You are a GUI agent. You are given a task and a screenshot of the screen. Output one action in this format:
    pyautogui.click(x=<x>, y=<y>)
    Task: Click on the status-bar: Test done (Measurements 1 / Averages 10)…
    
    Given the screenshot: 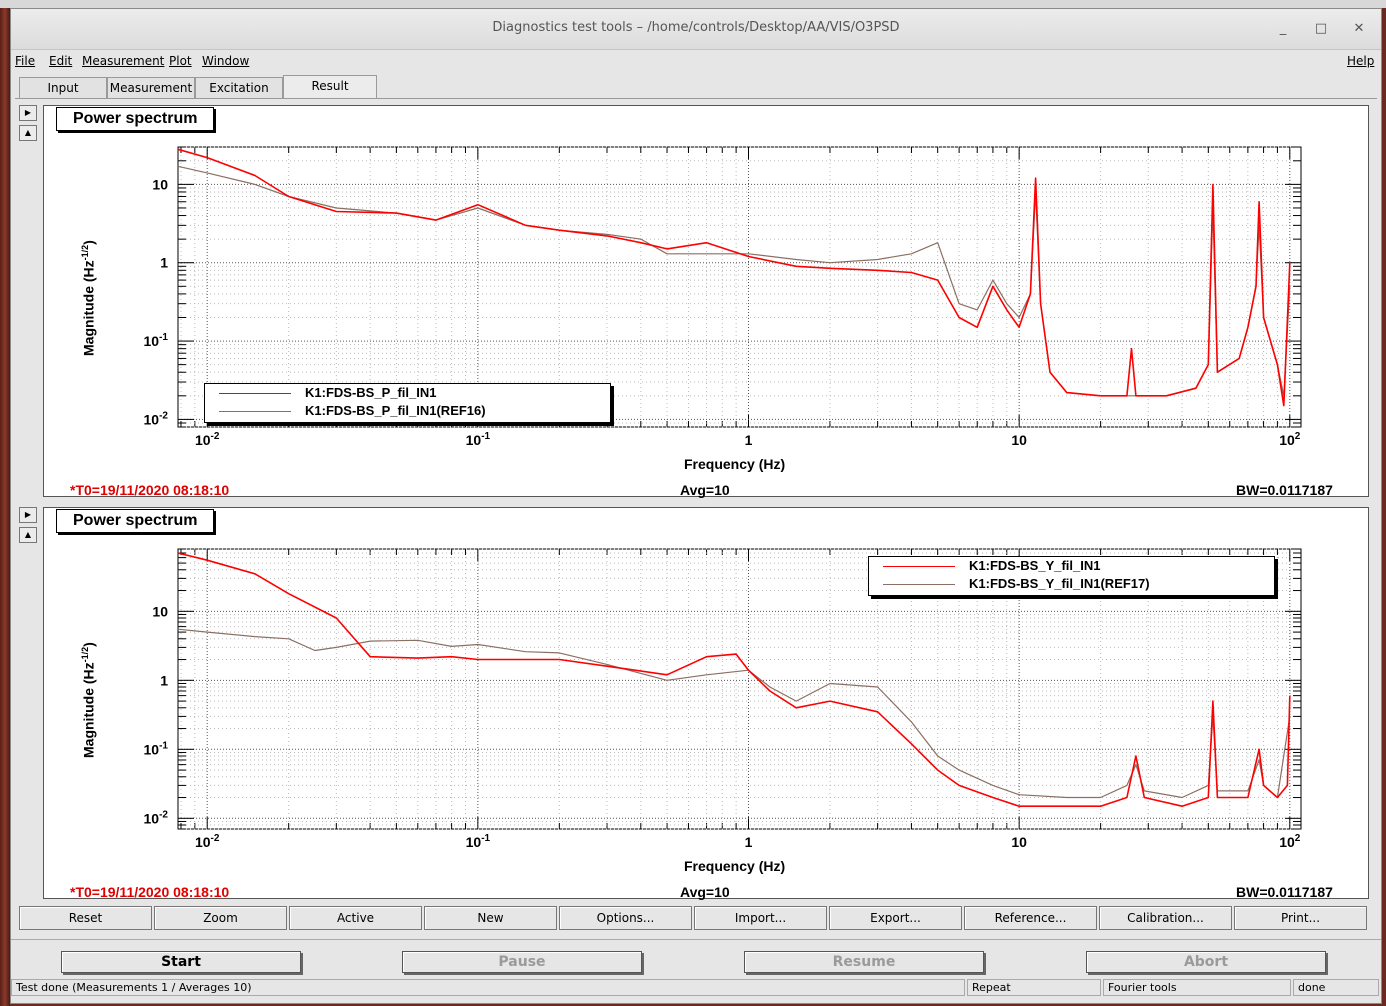 What is the action you would take?
    pyautogui.click(x=696, y=988)
    